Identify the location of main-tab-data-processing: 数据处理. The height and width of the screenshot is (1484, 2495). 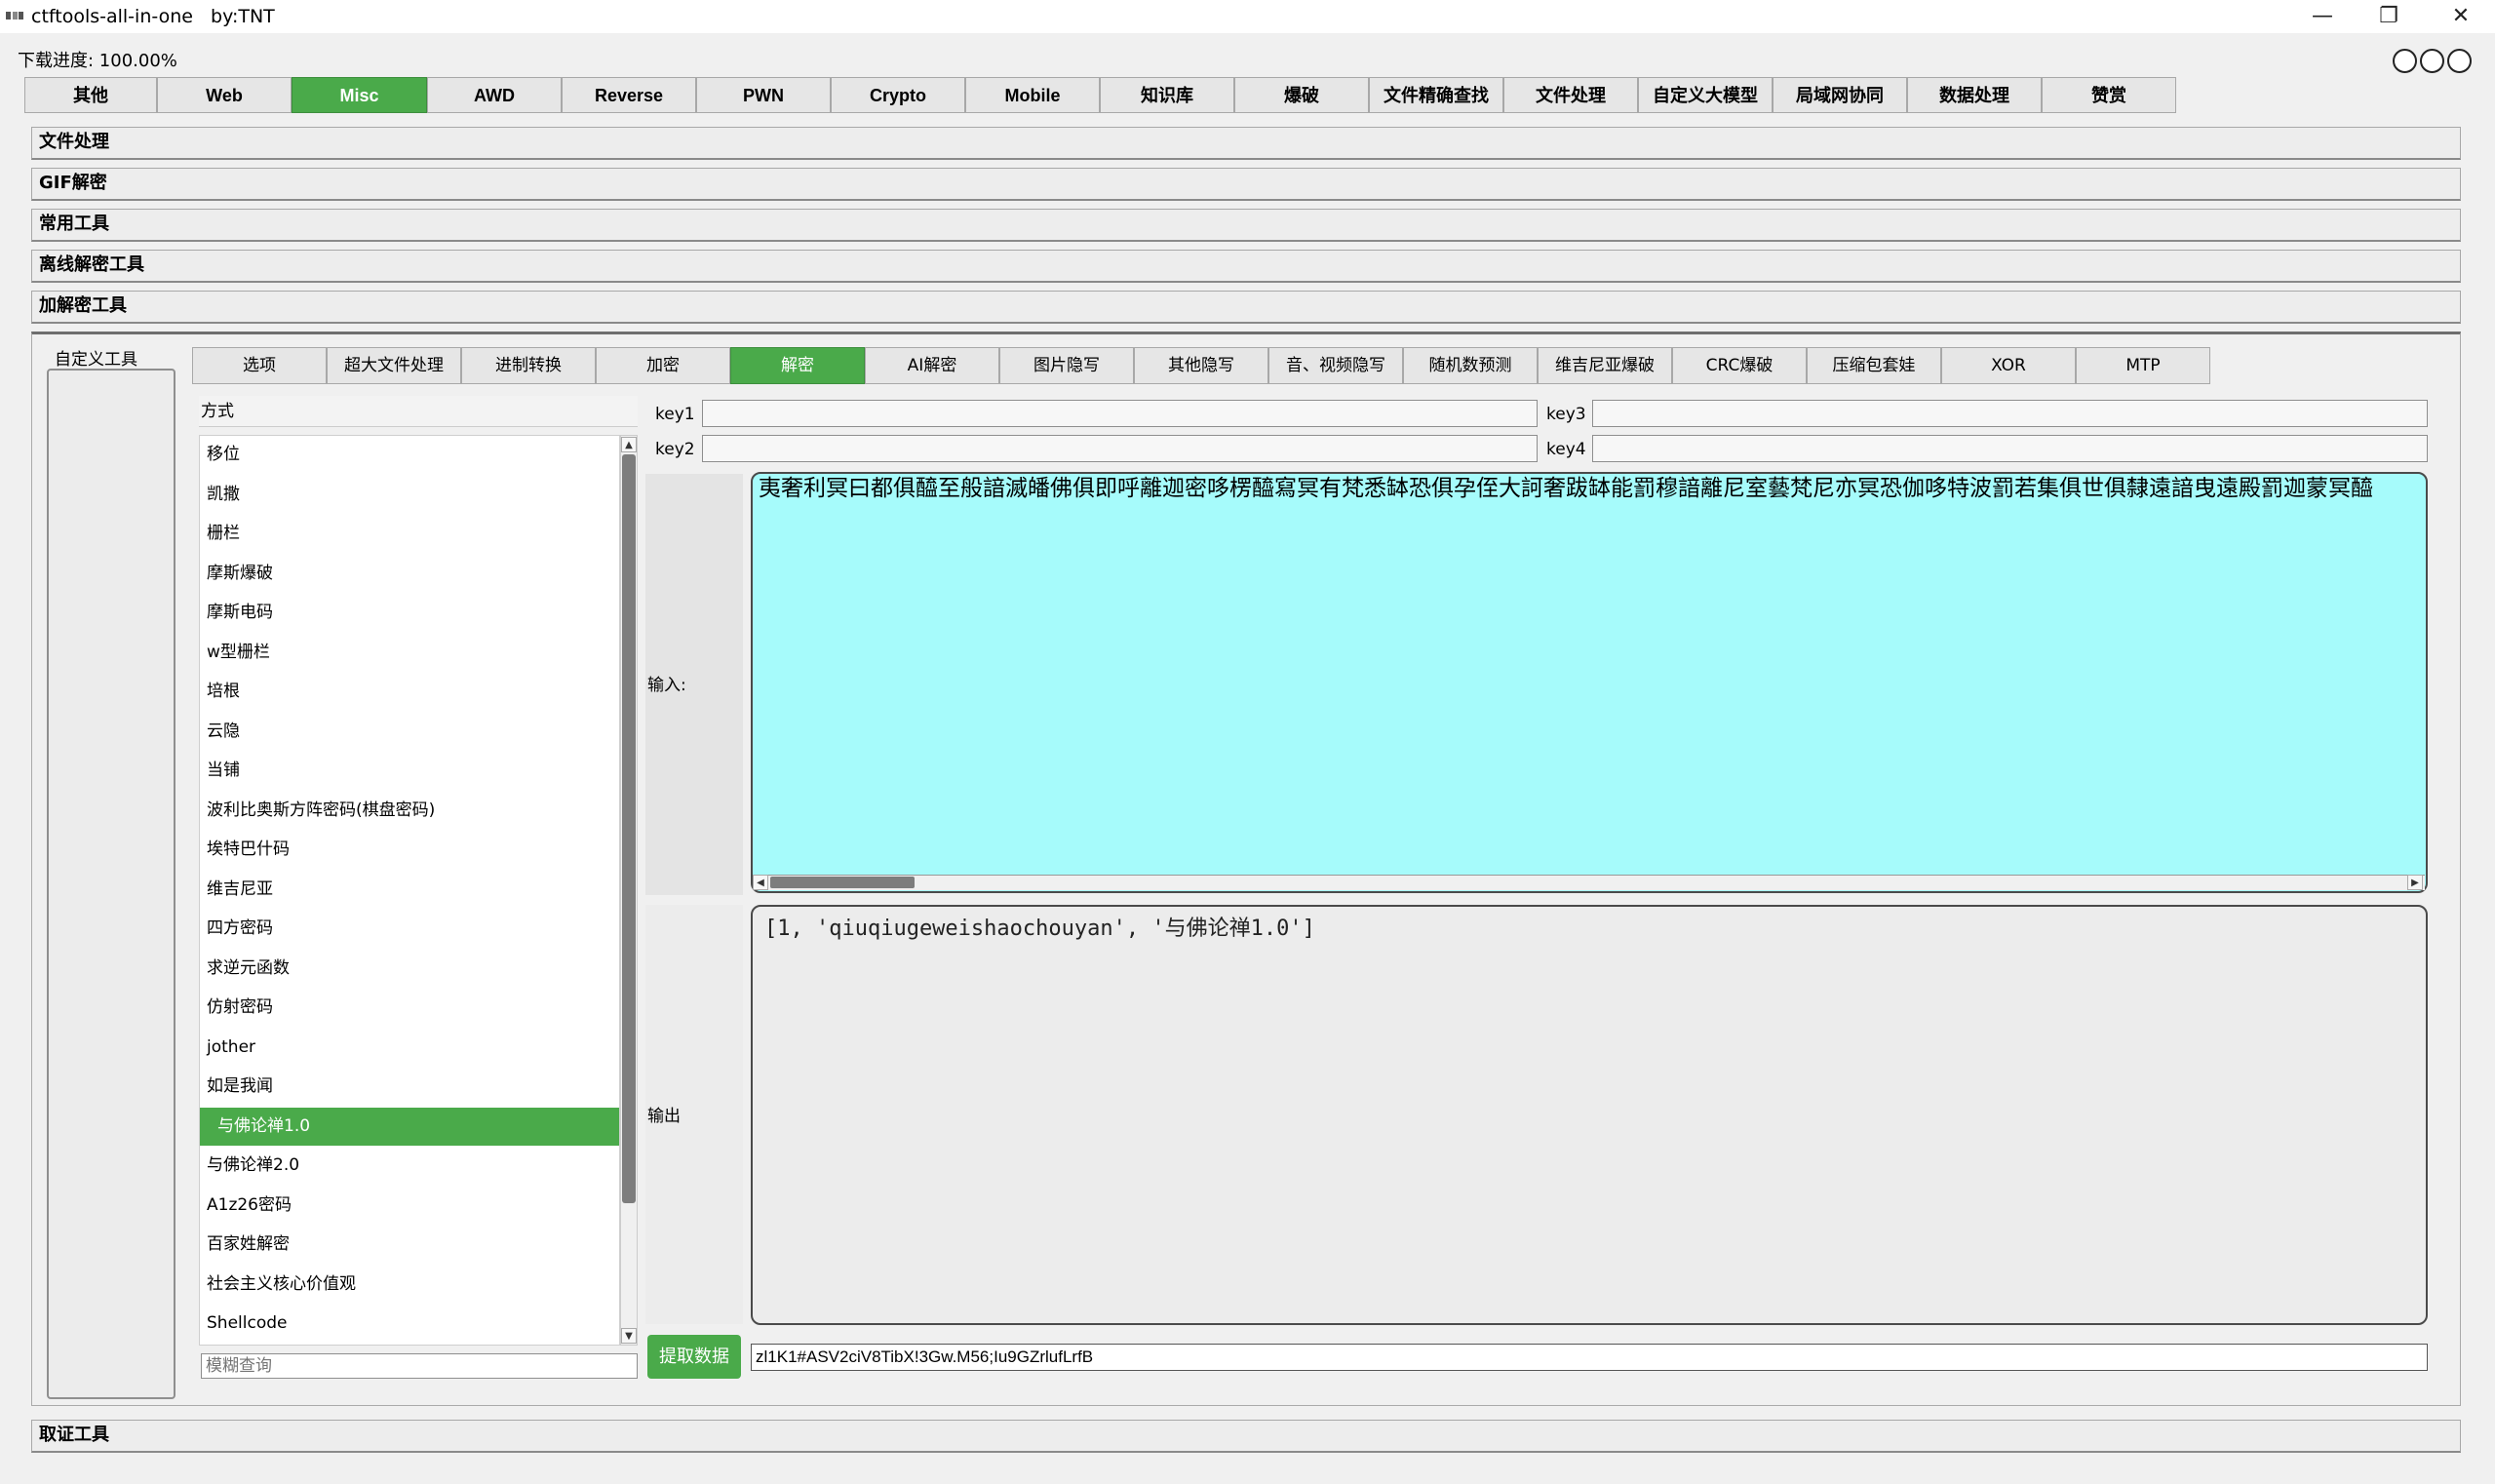
(1974, 95).